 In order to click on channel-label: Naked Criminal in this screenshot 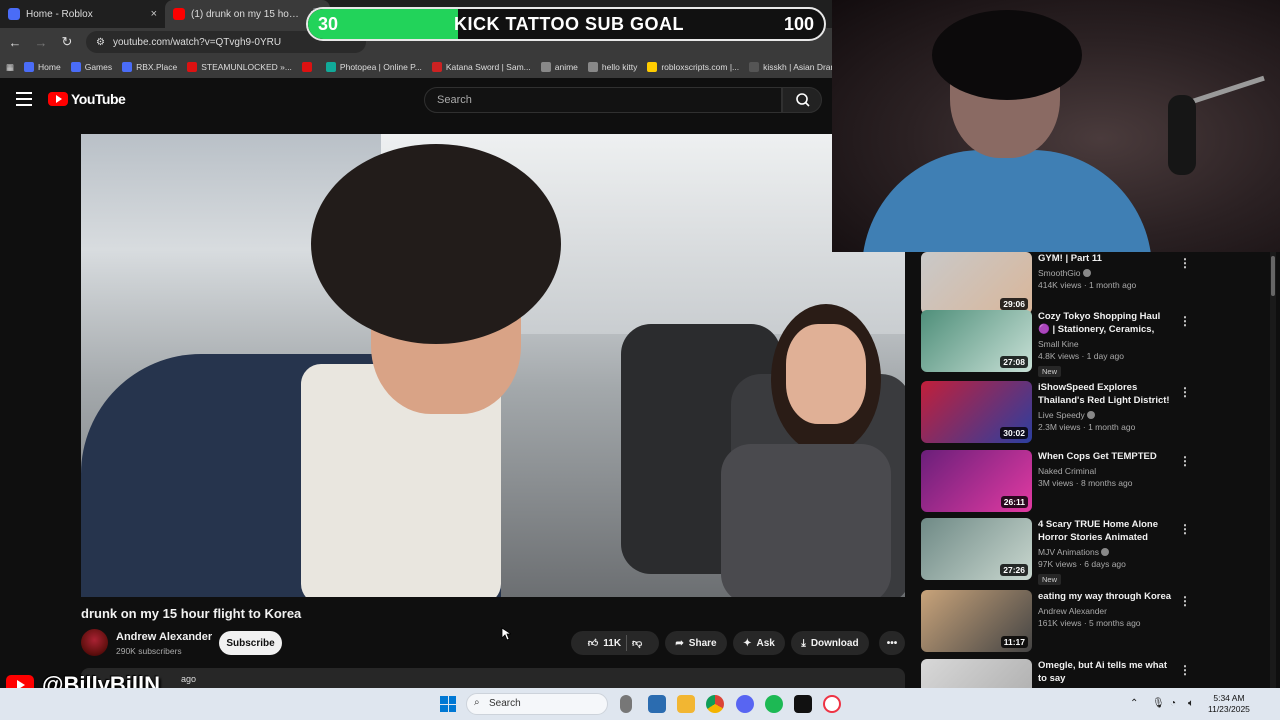, I will do `click(1067, 471)`.